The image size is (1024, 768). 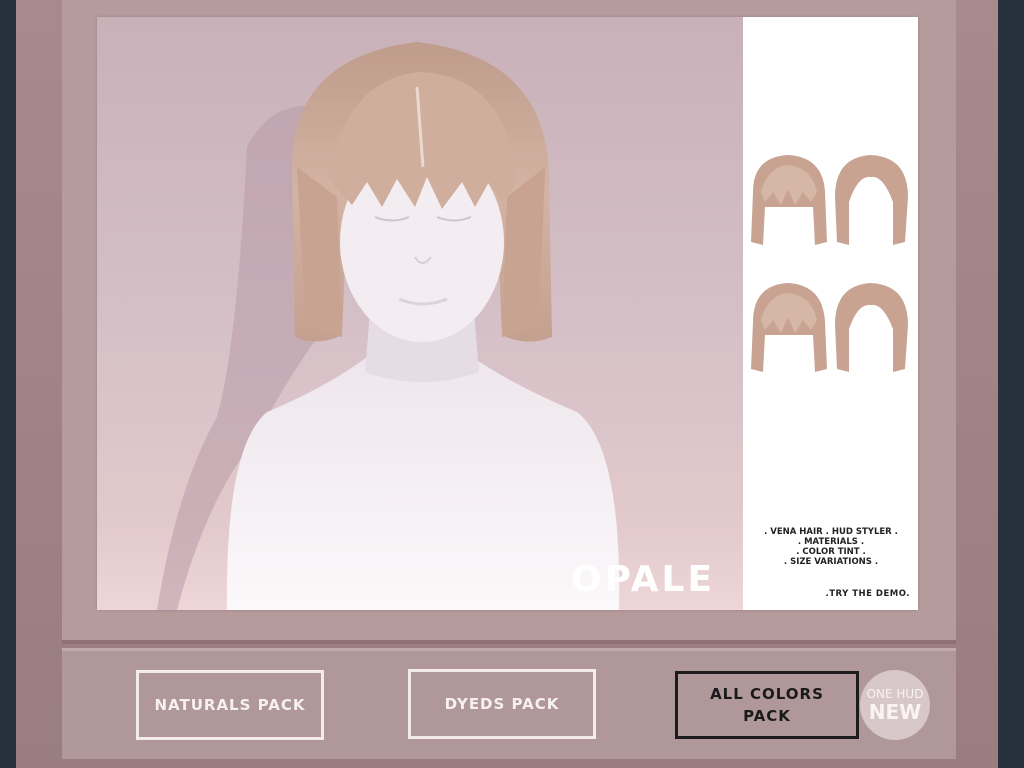 I want to click on badge-line2: NEW, so click(x=895, y=712).